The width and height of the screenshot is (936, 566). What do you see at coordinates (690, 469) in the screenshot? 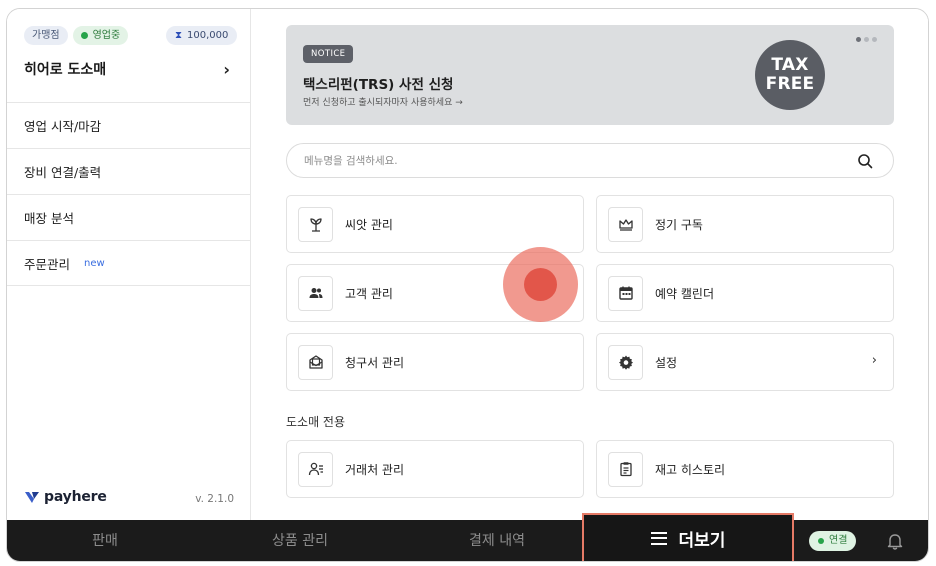
I see `menu-card-label: 재고 히스토리` at bounding box center [690, 469].